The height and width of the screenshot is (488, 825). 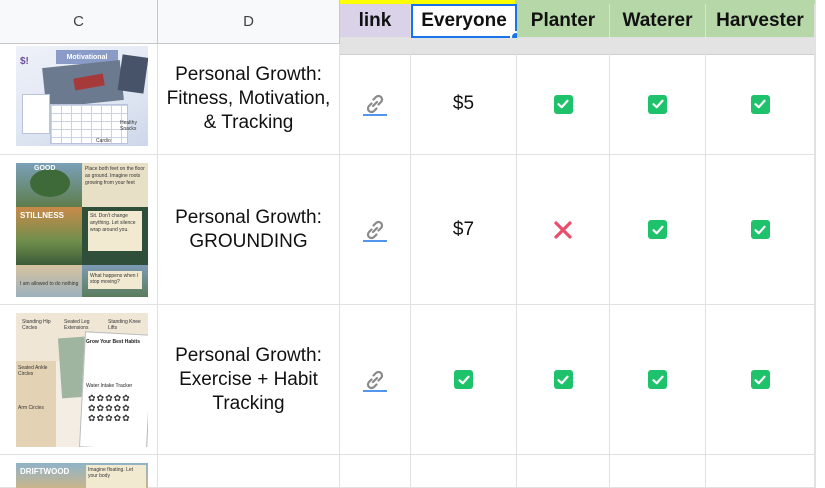 I want to click on spacer-row, so click(x=578, y=46).